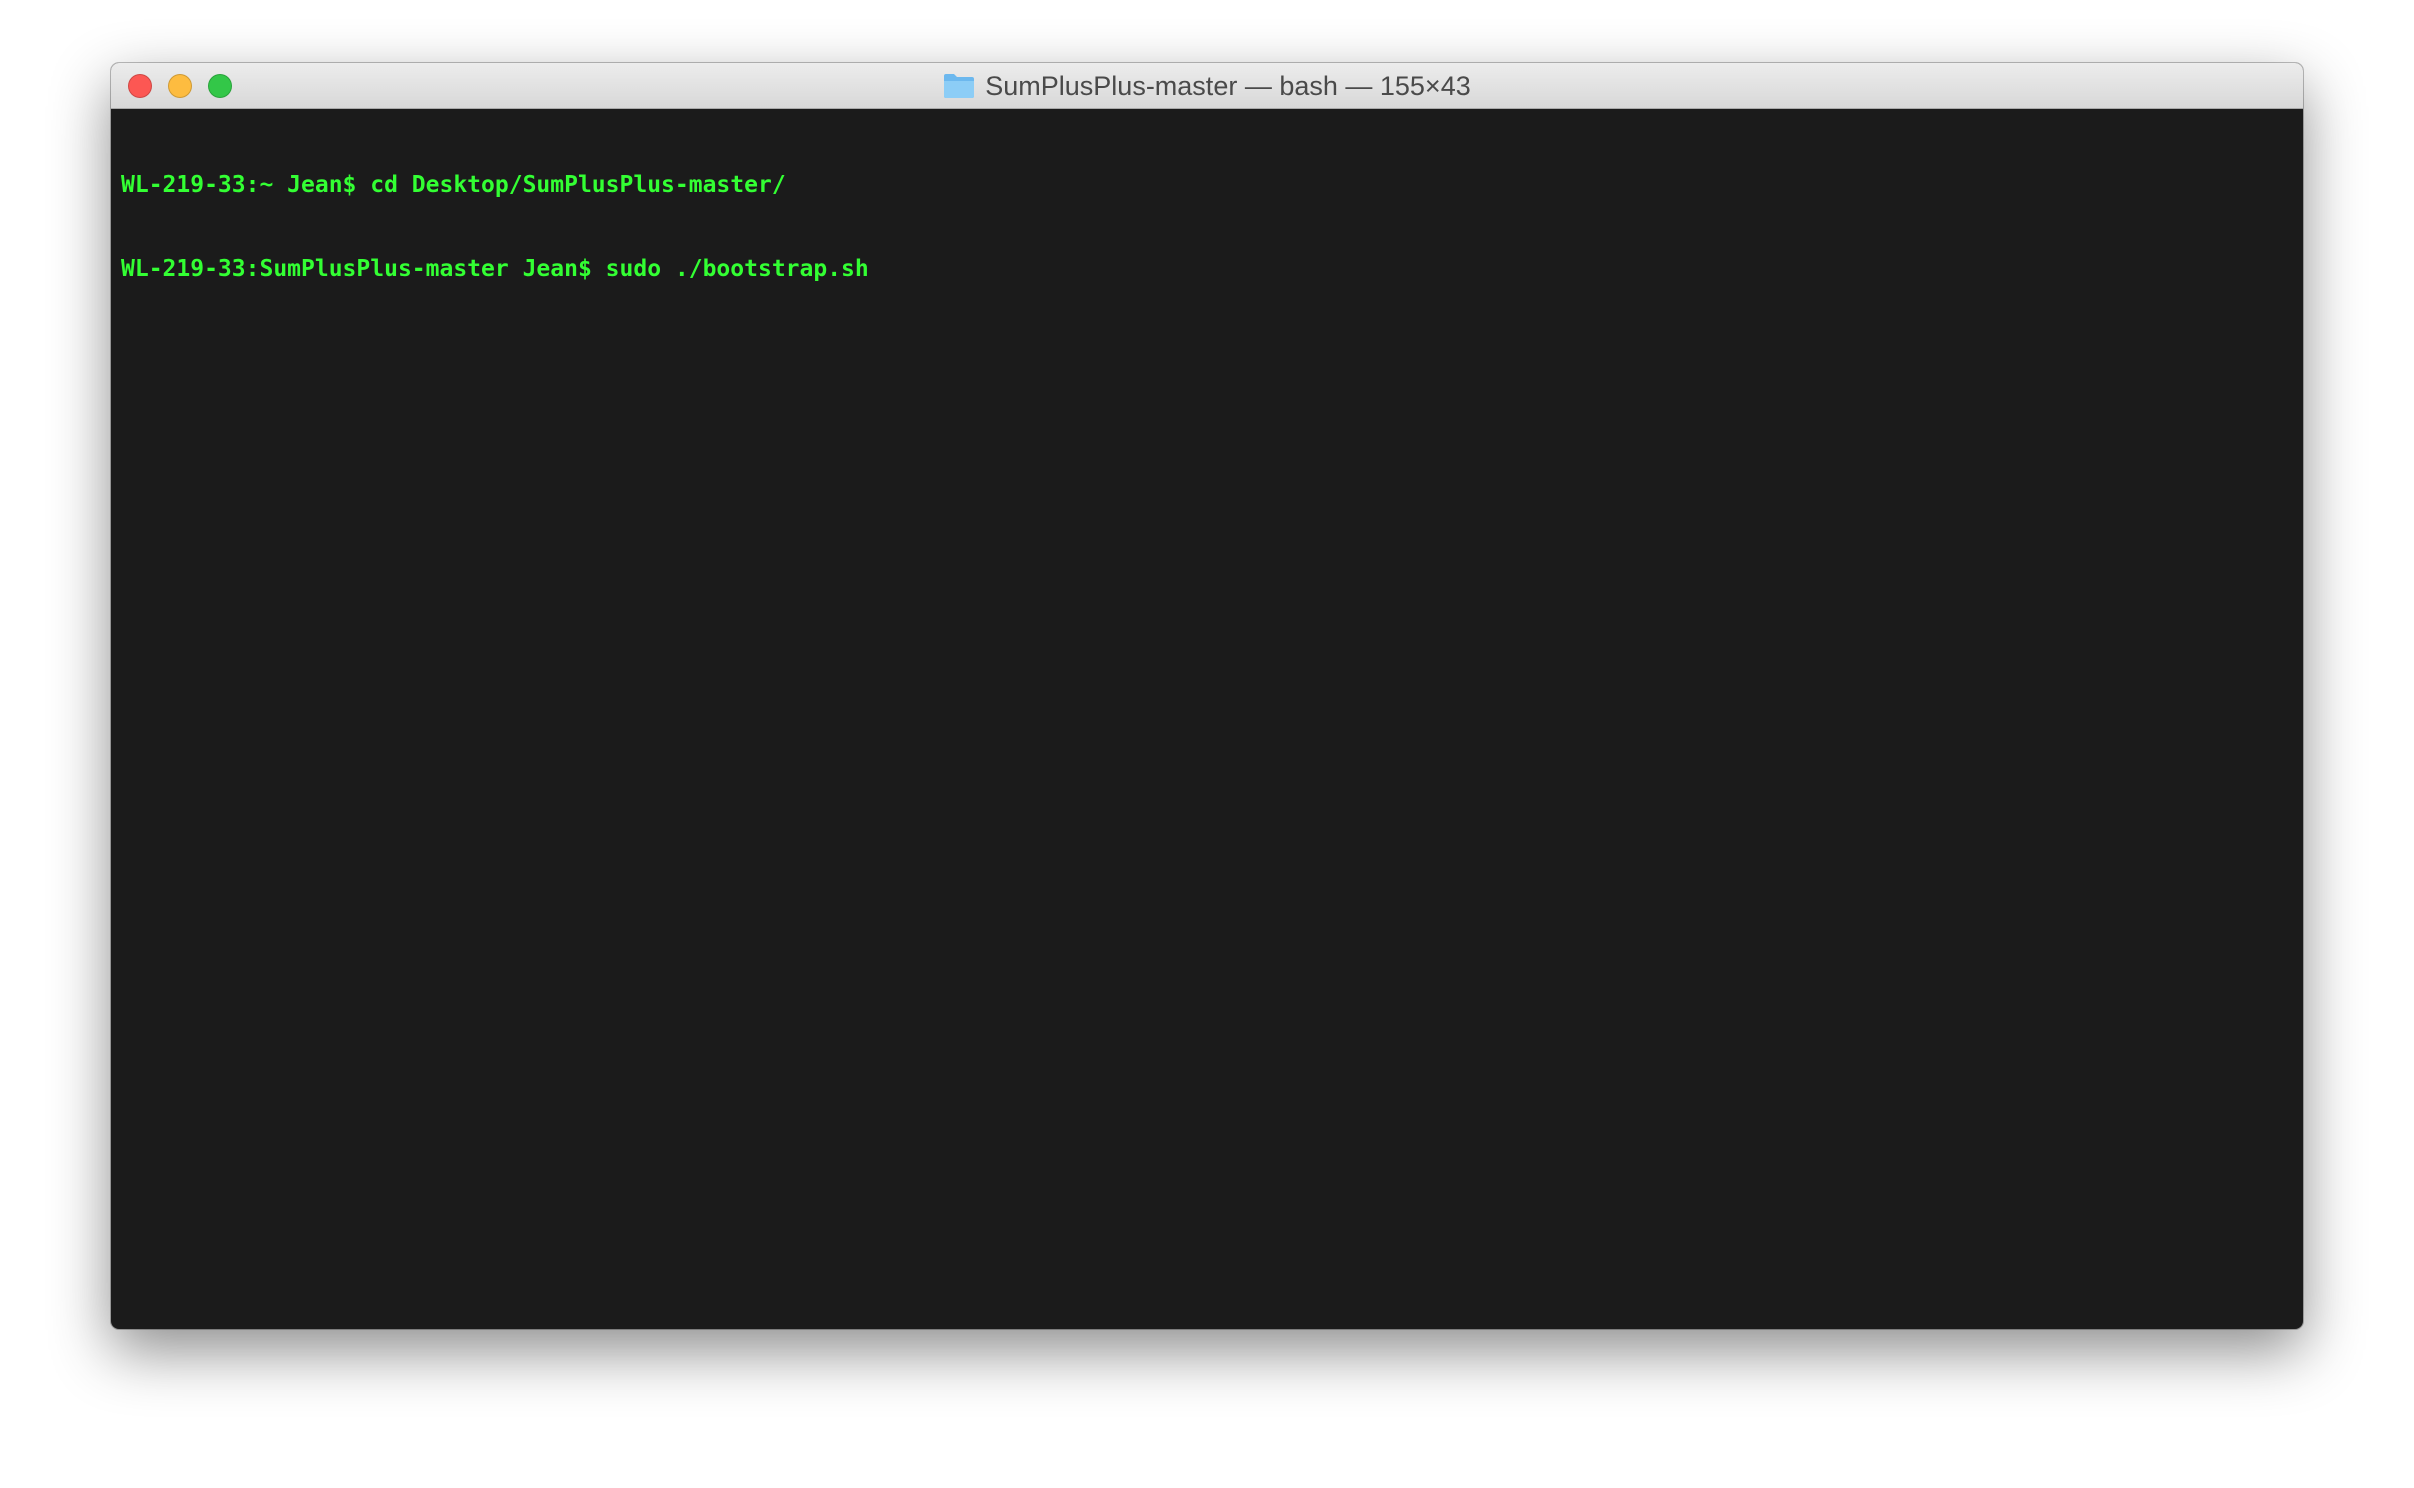 The height and width of the screenshot is (1488, 2414). I want to click on minimize-button, so click(180, 86).